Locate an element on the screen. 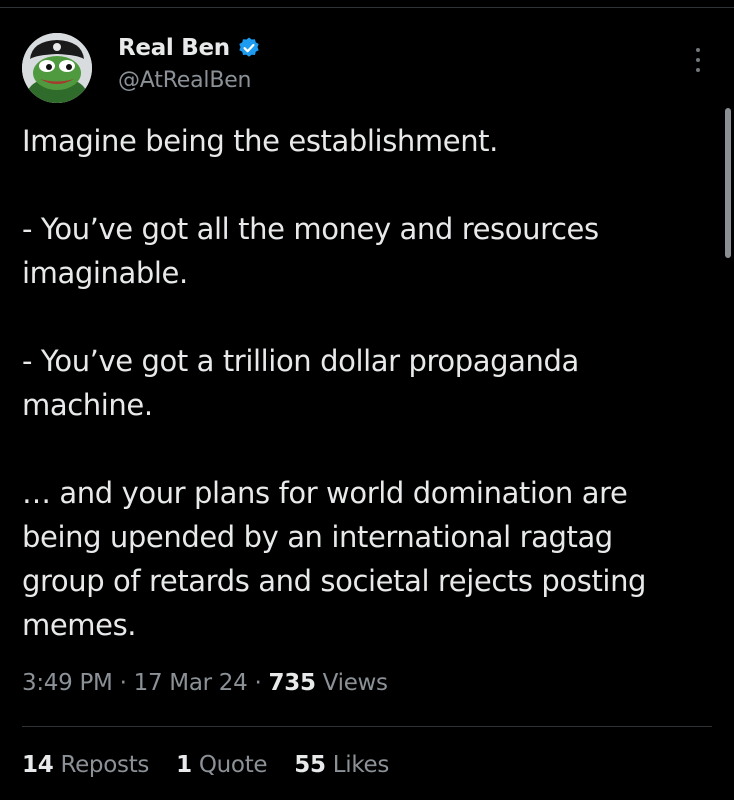  display-name: Real Ben is located at coordinates (174, 48).